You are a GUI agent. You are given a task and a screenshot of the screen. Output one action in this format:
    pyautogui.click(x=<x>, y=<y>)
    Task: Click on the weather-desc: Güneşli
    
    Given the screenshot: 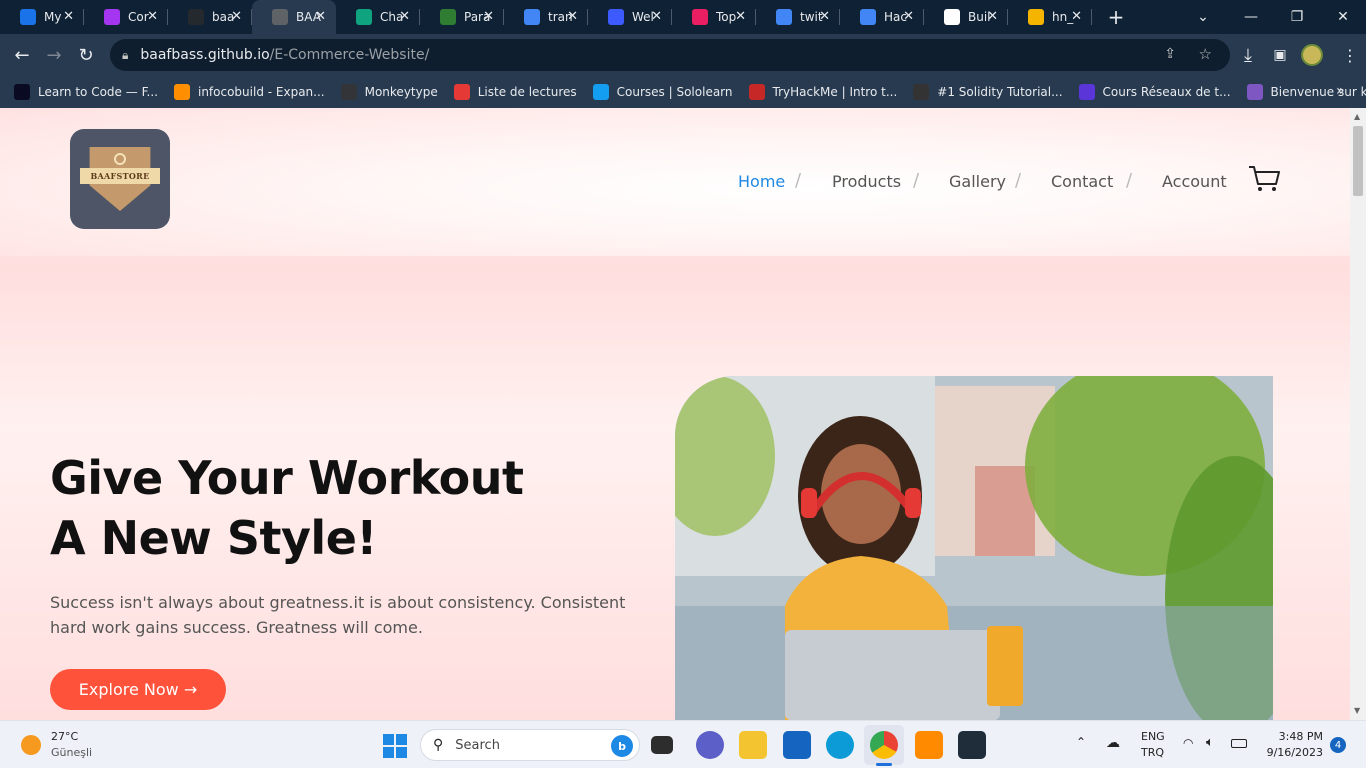 What is the action you would take?
    pyautogui.click(x=71, y=752)
    